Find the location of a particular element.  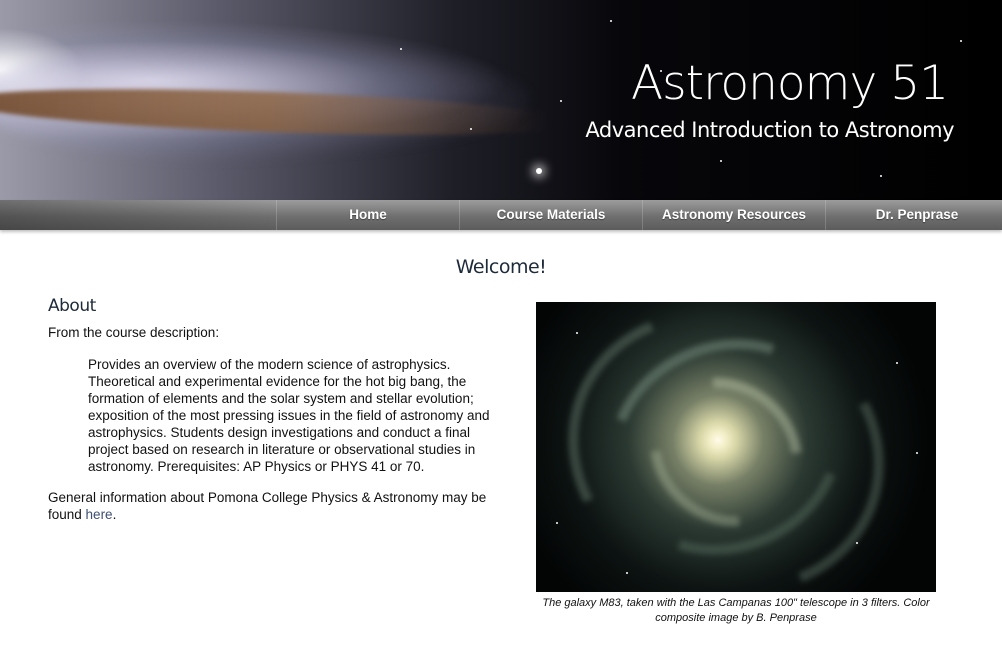

nav-item-course-materials: Course Materials is located at coordinates (550, 215).